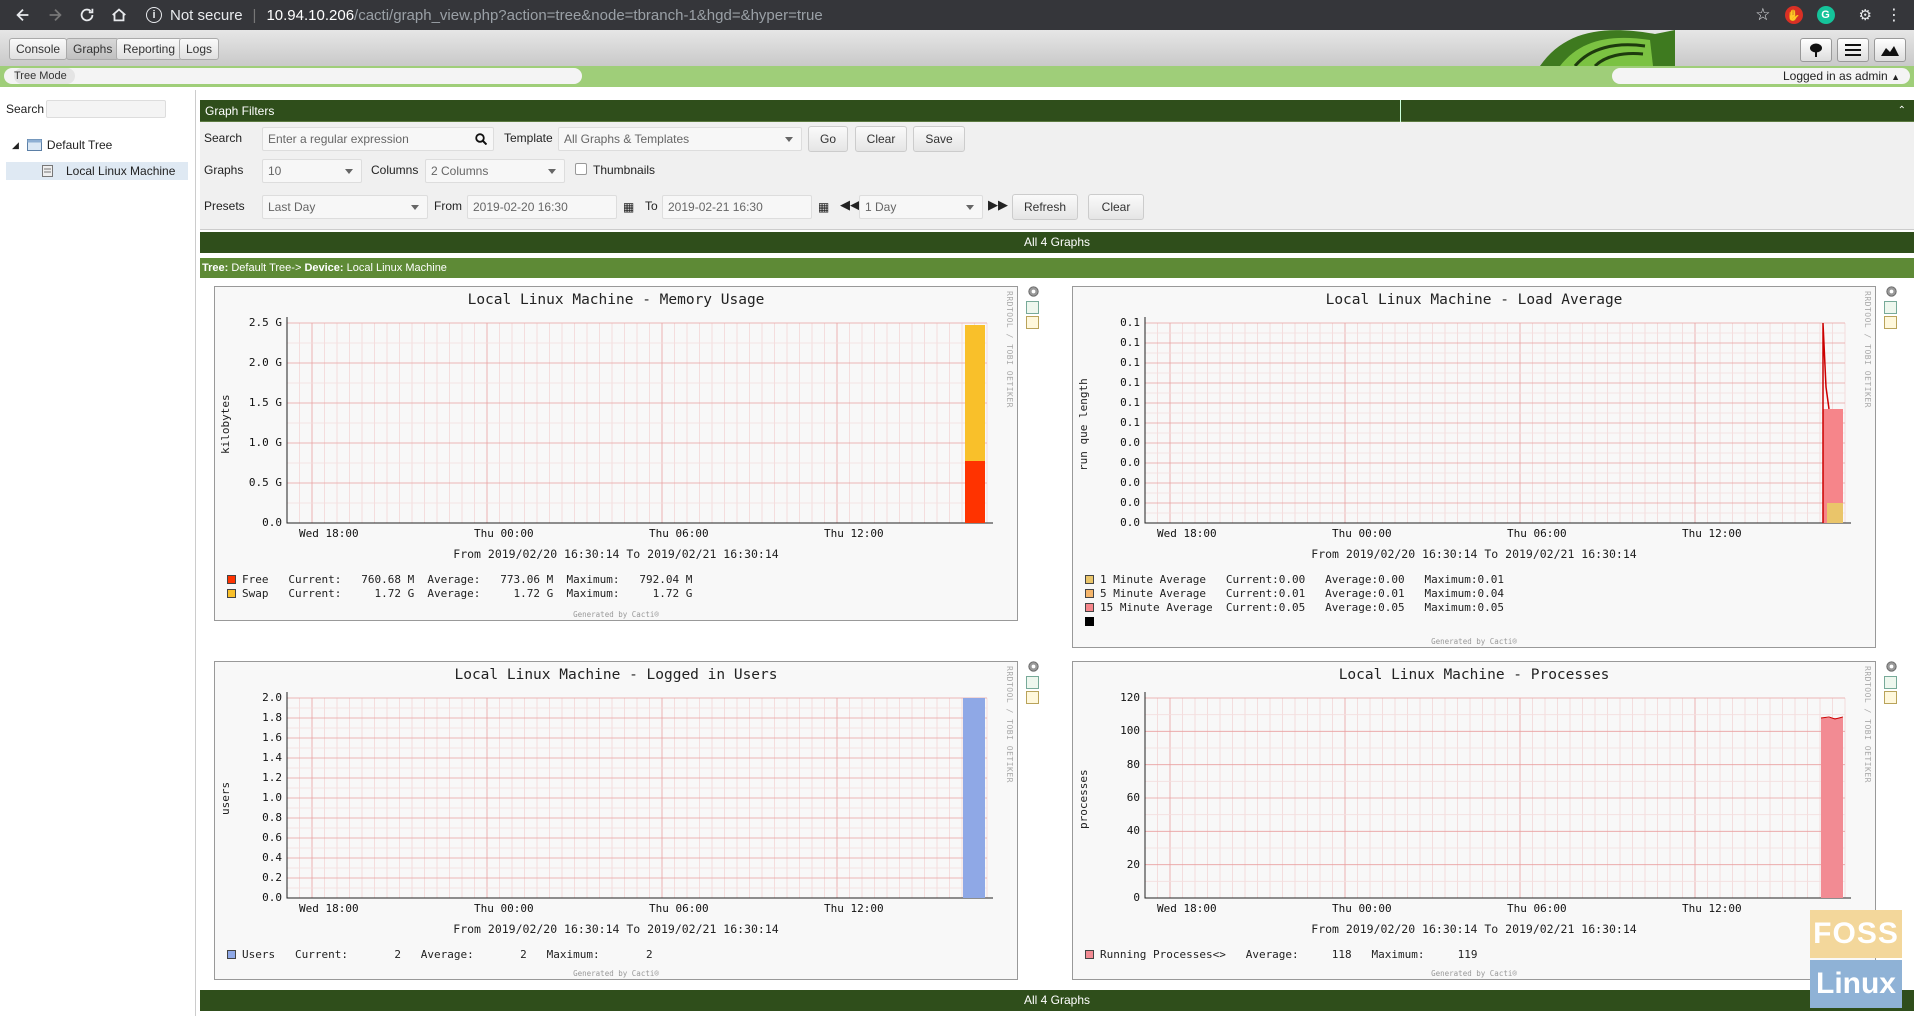  I want to click on go-button: Go, so click(828, 139).